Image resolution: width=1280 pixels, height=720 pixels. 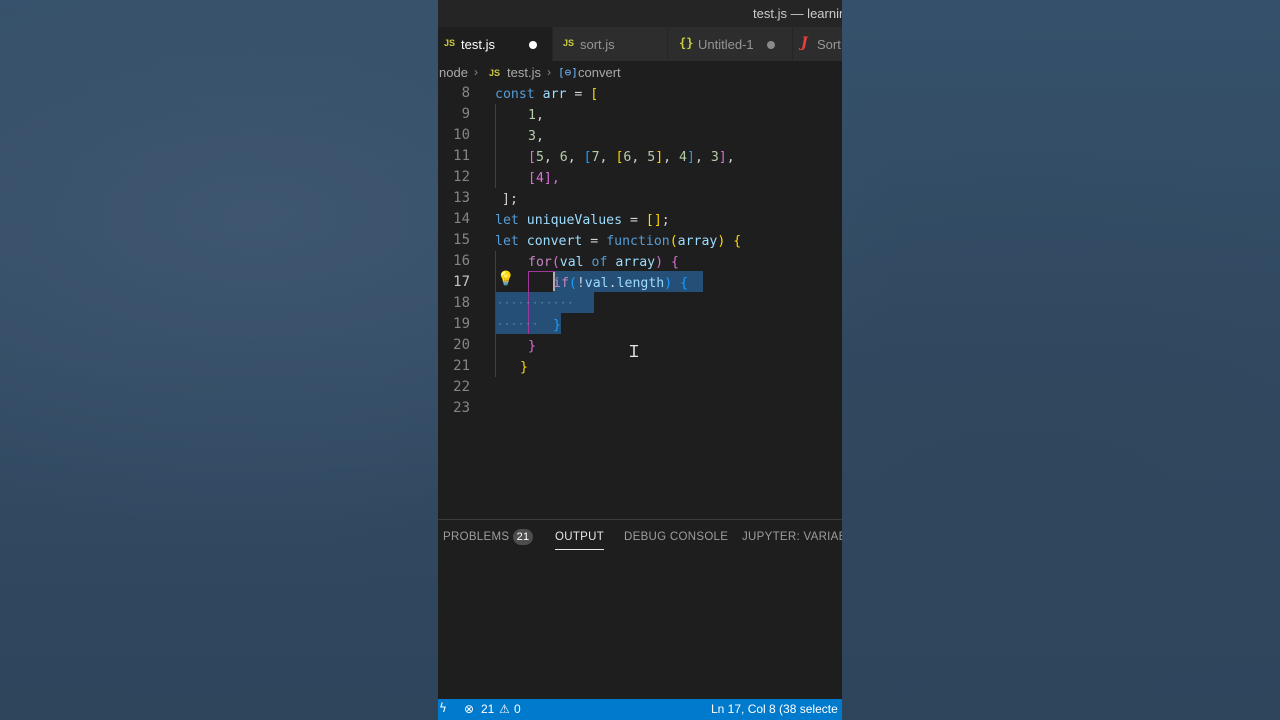 What do you see at coordinates (618, 241) in the screenshot?
I see `code-line-15: let convert = function(array) {` at bounding box center [618, 241].